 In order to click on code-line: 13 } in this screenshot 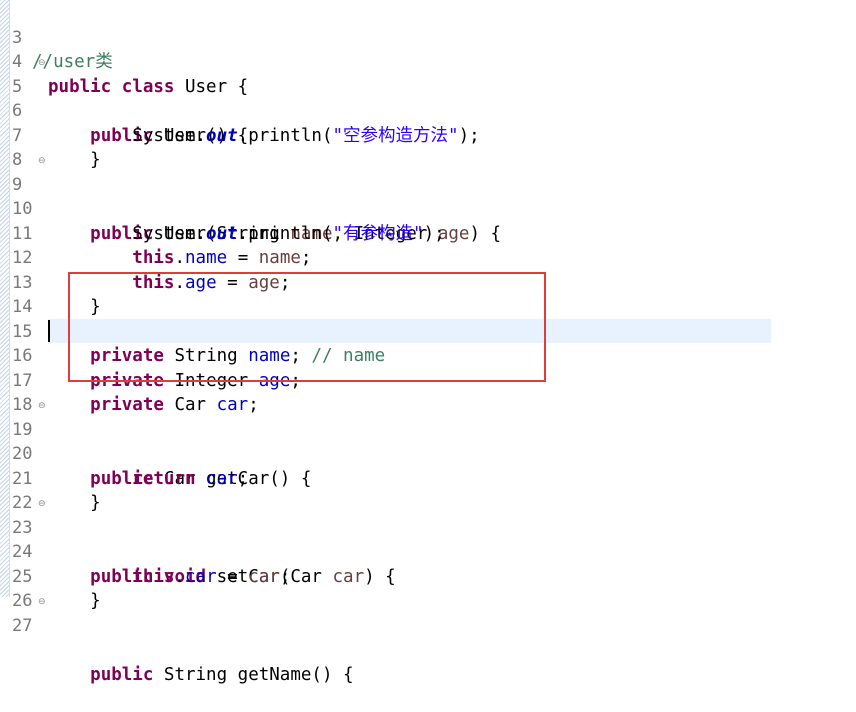, I will do `click(428, 282)`.